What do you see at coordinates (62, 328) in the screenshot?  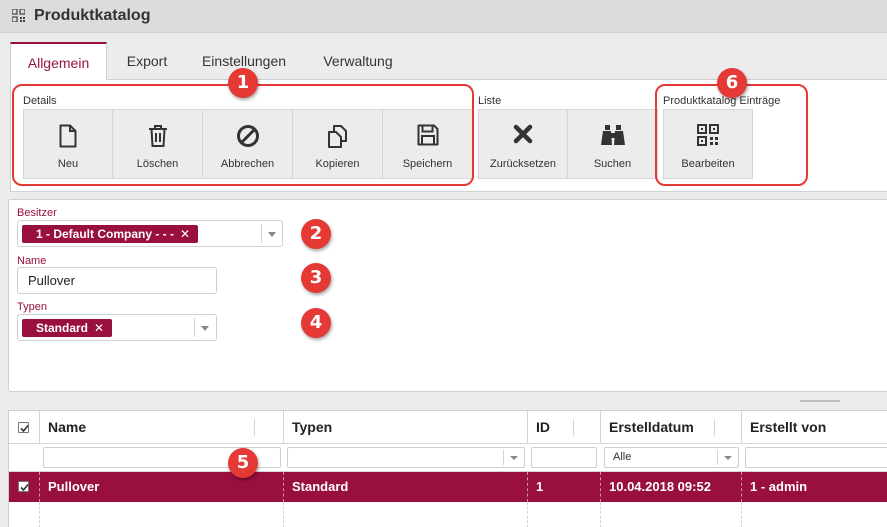 I see `types-tag-text: Standard` at bounding box center [62, 328].